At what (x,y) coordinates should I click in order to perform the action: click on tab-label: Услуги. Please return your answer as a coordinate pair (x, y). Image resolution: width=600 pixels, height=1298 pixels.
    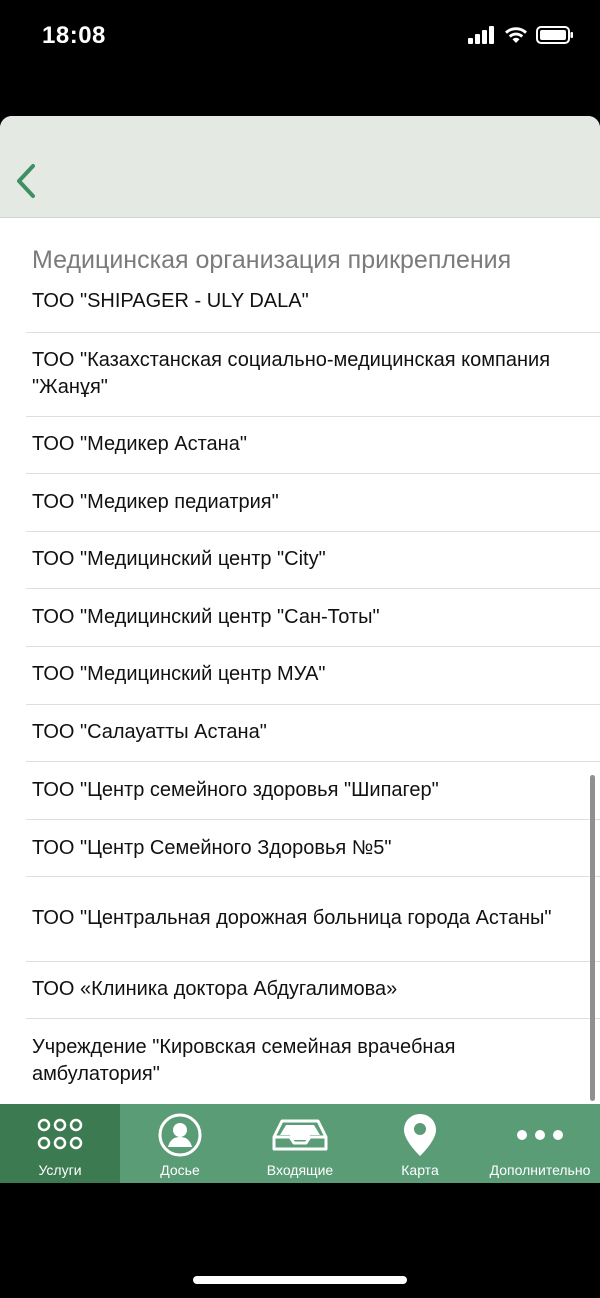
    Looking at the image, I should click on (60, 1170).